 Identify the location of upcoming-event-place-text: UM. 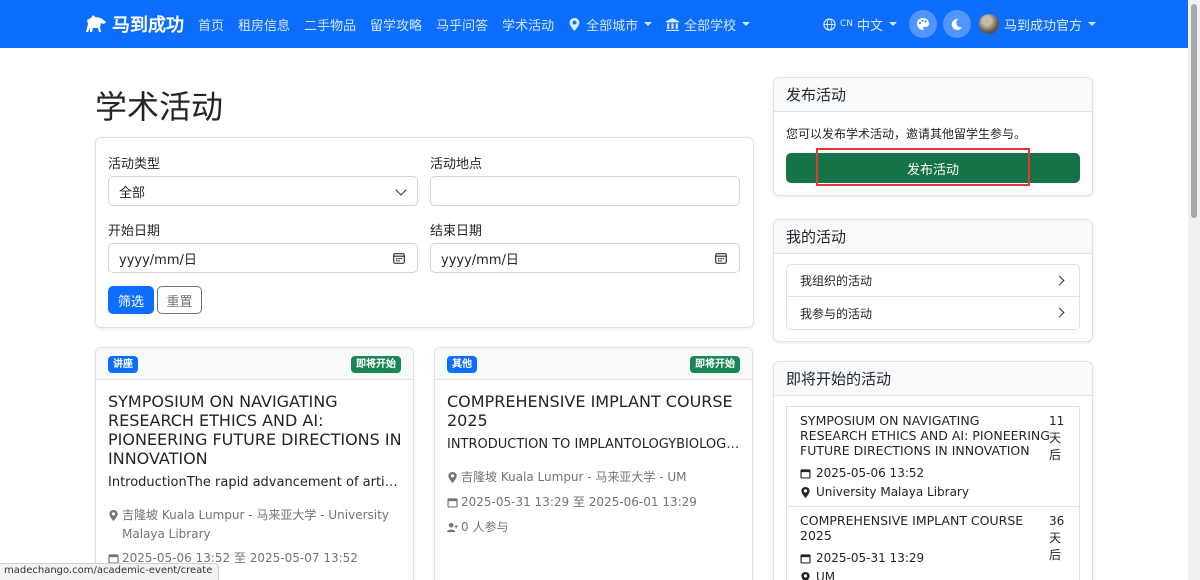
(826, 575).